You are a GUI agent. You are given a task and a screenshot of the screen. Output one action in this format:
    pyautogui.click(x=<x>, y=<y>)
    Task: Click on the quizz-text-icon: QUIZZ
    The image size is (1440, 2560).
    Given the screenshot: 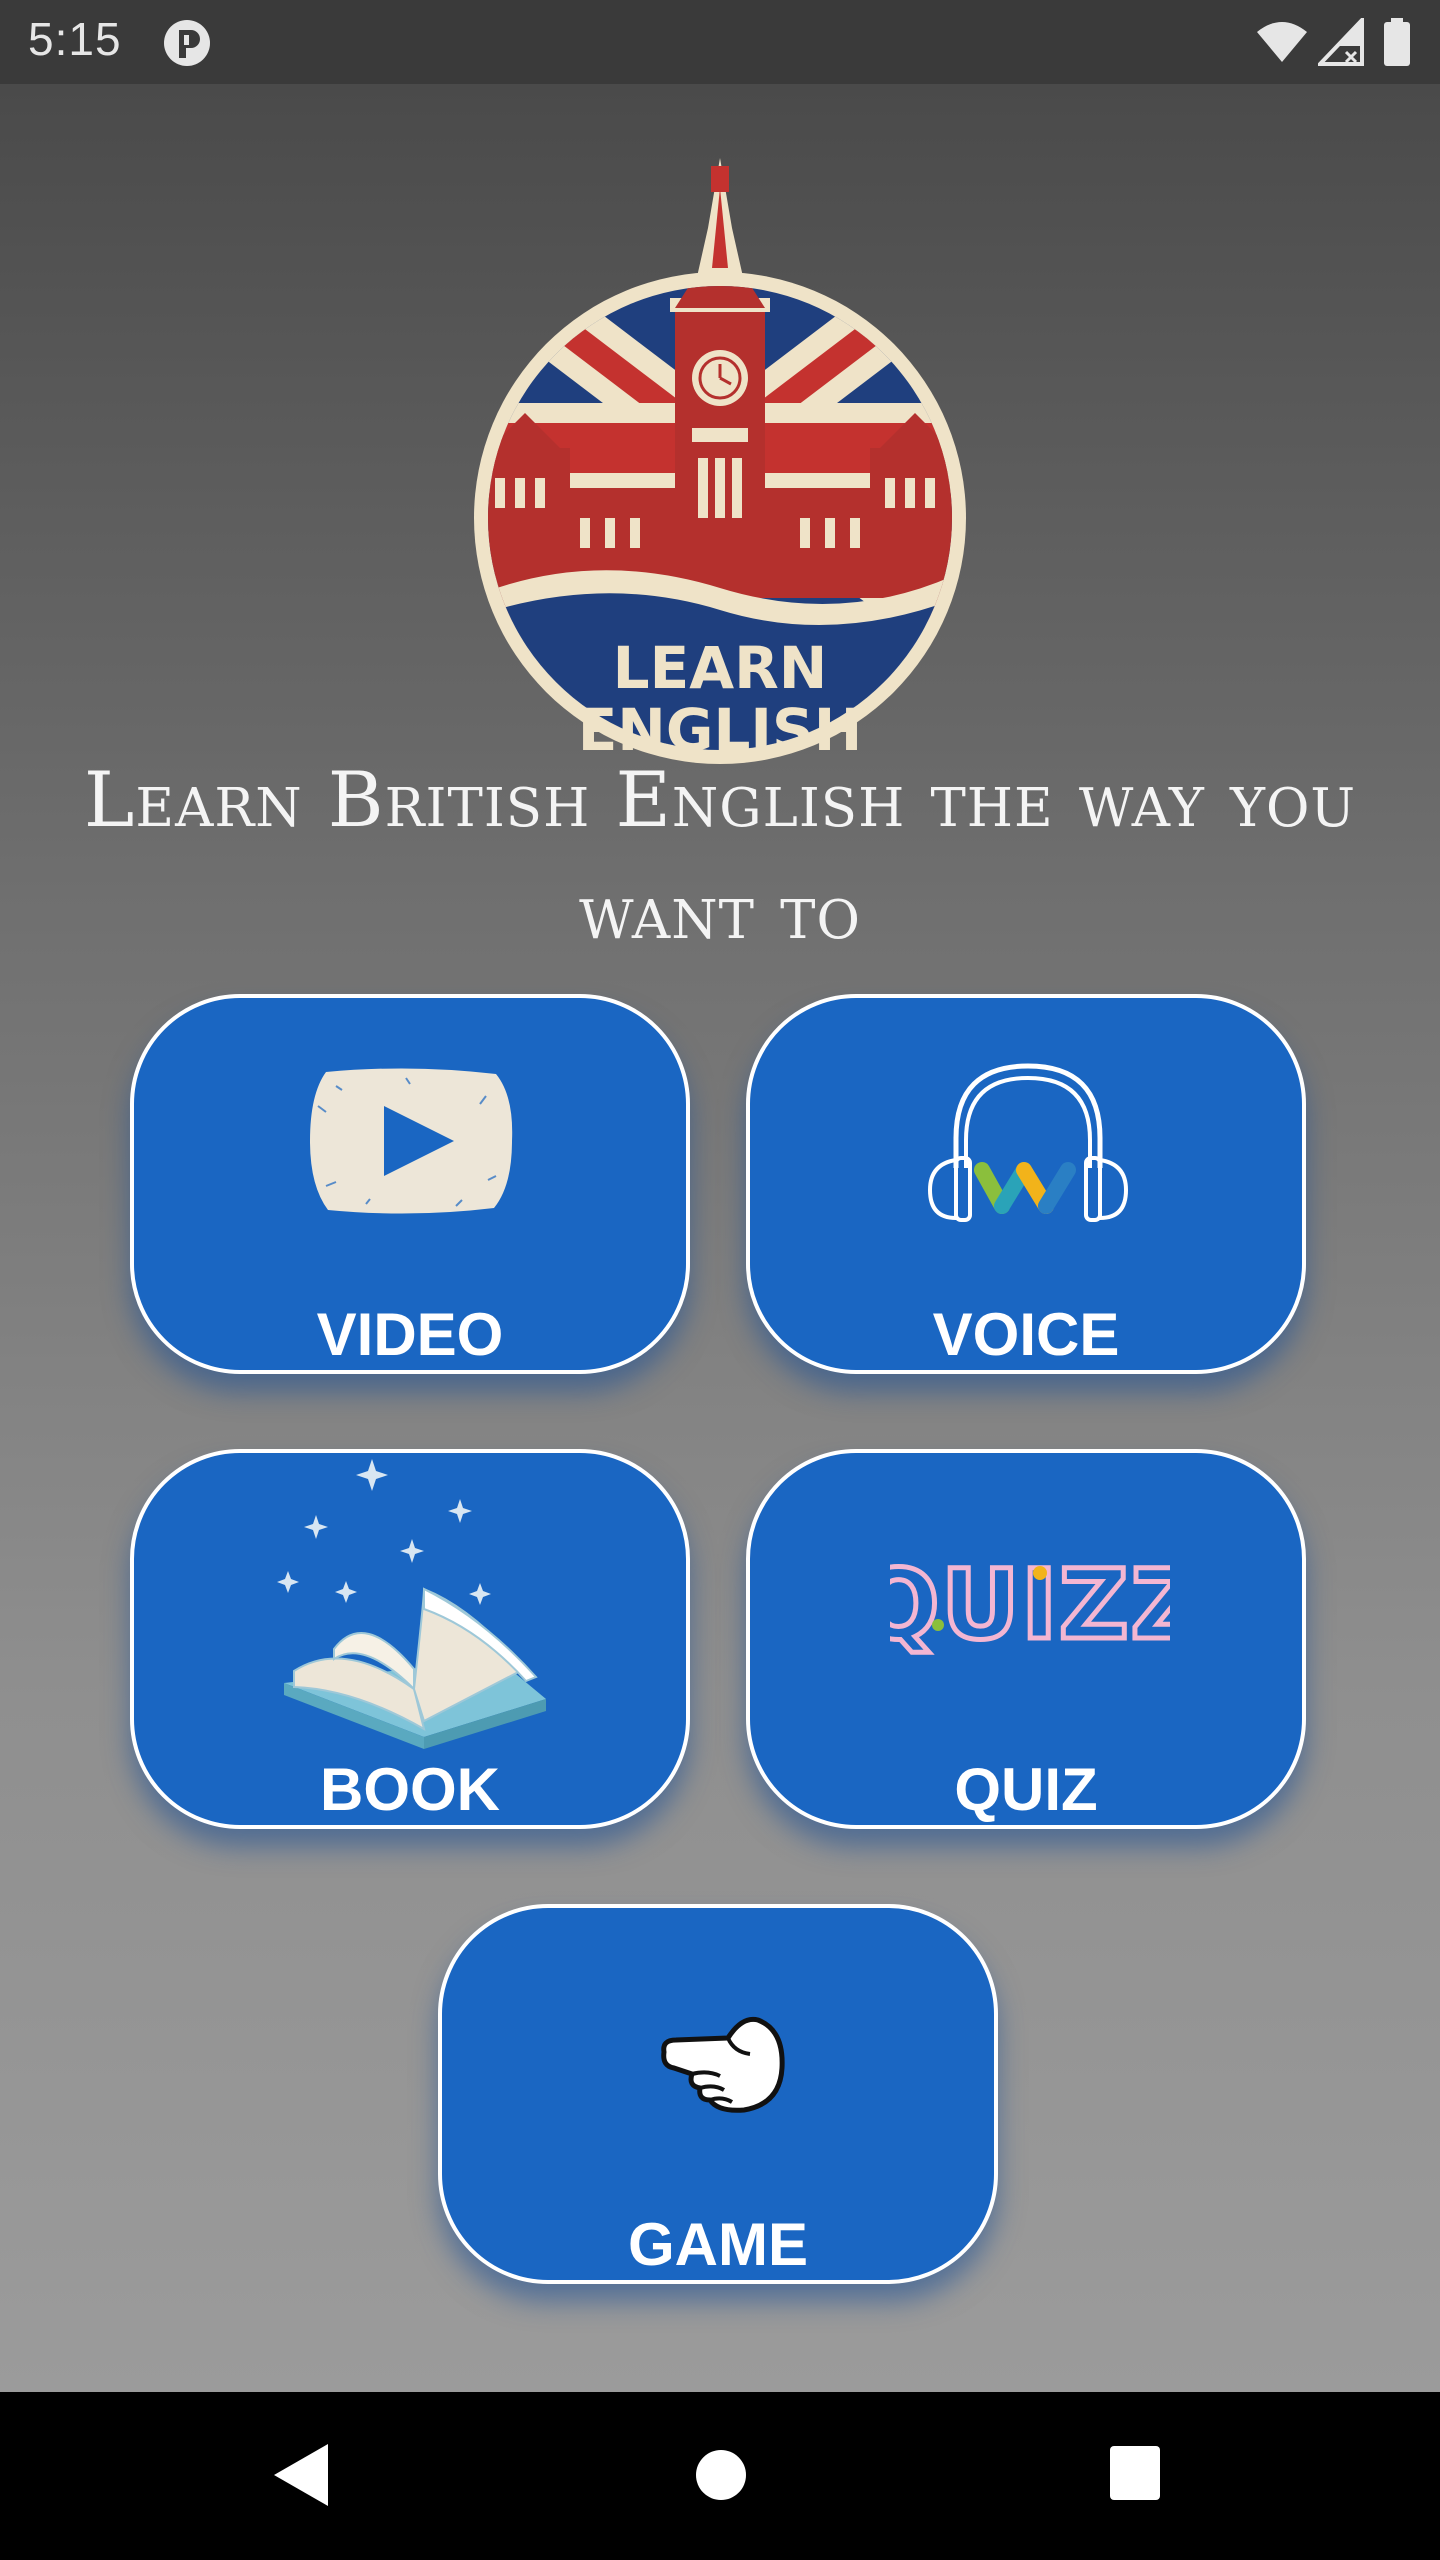 What is the action you would take?
    pyautogui.click(x=1030, y=1605)
    